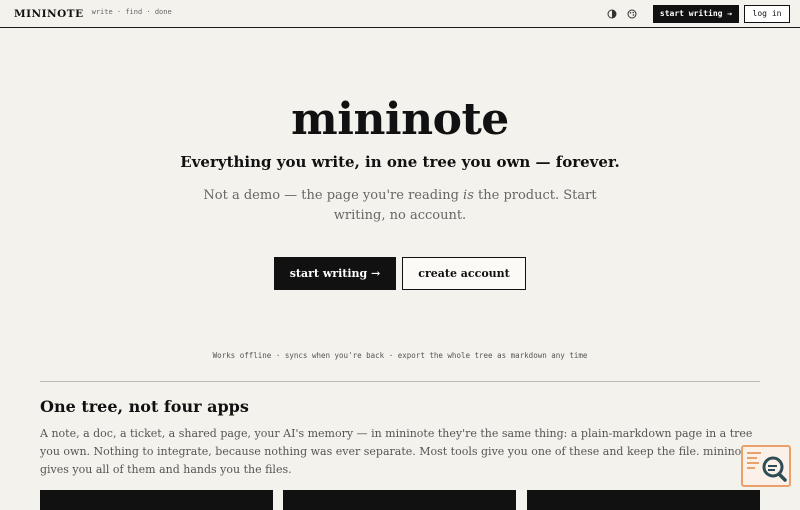  What do you see at coordinates (335, 273) in the screenshot?
I see `start-writing-button: start writing →` at bounding box center [335, 273].